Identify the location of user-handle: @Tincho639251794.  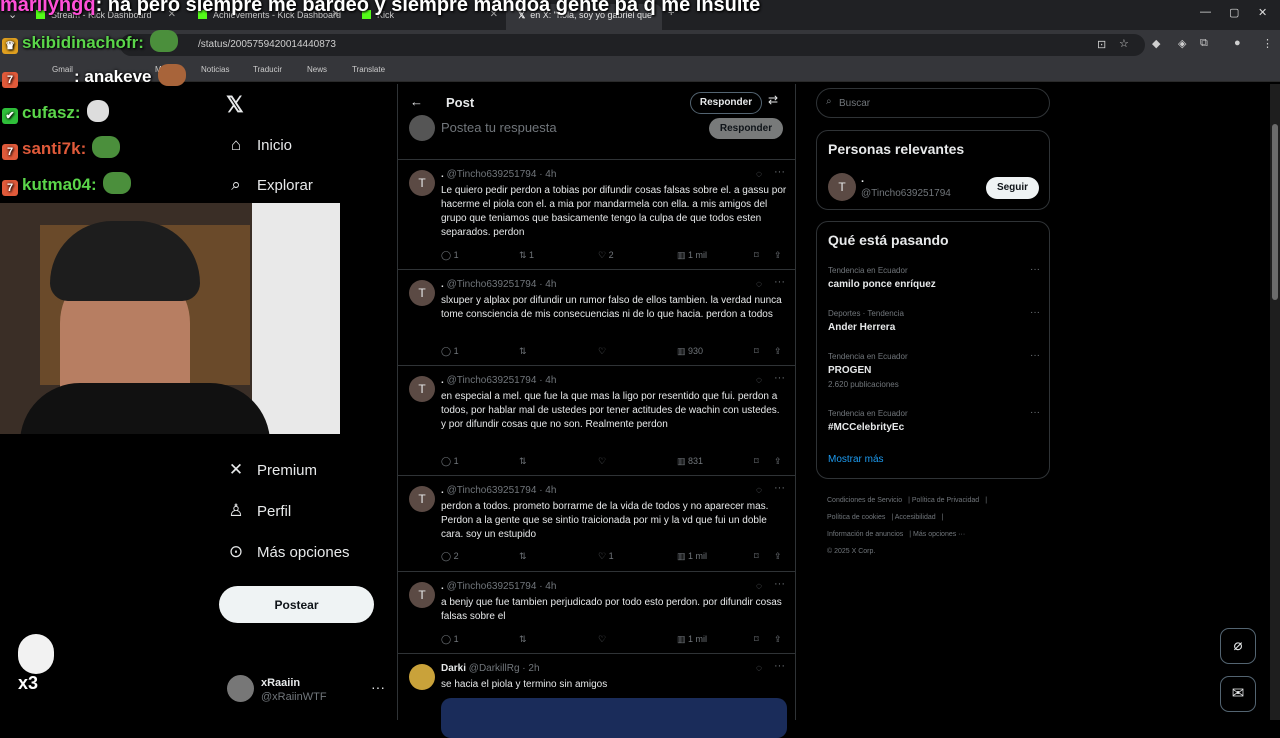
(906, 193).